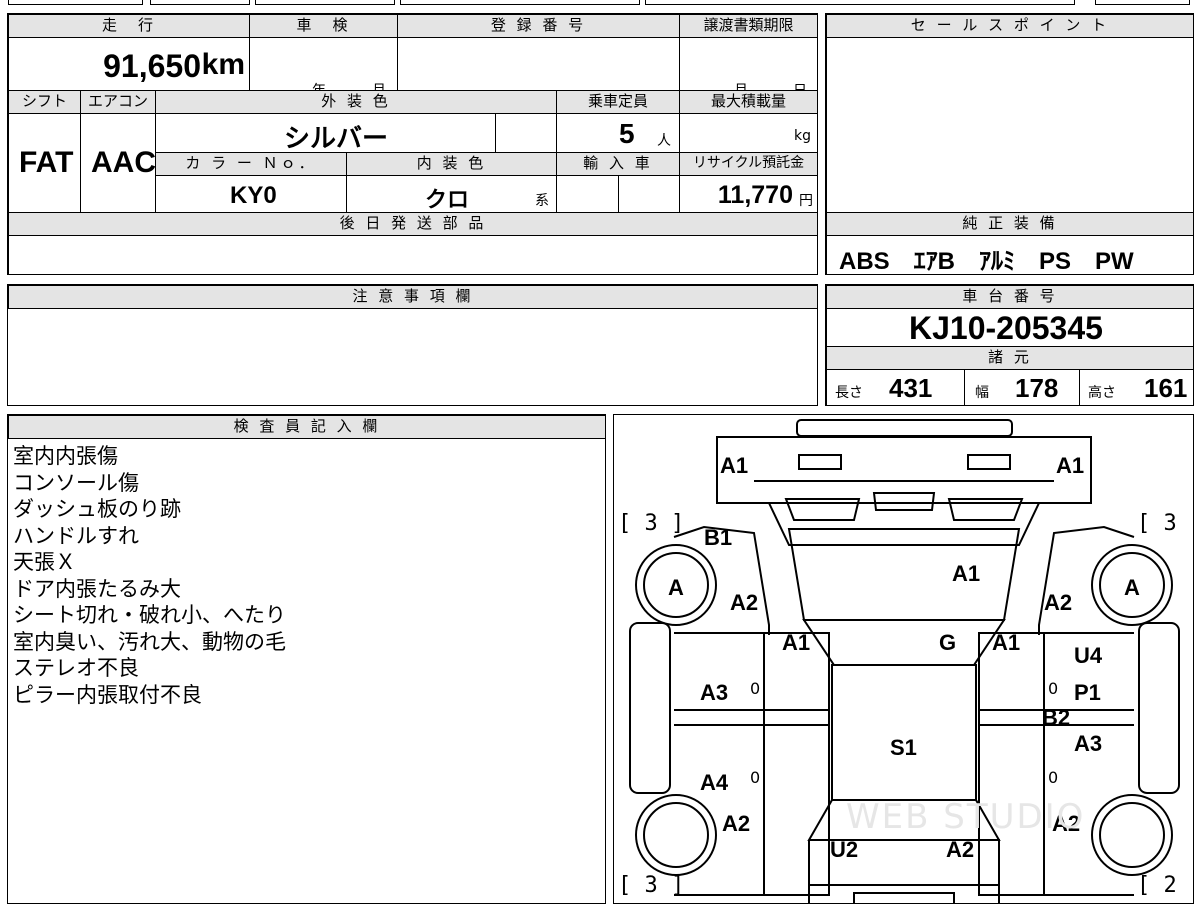 This screenshot has width=1200, height=904. What do you see at coordinates (123, 162) in the screenshot?
I see `aircon-value: AAC` at bounding box center [123, 162].